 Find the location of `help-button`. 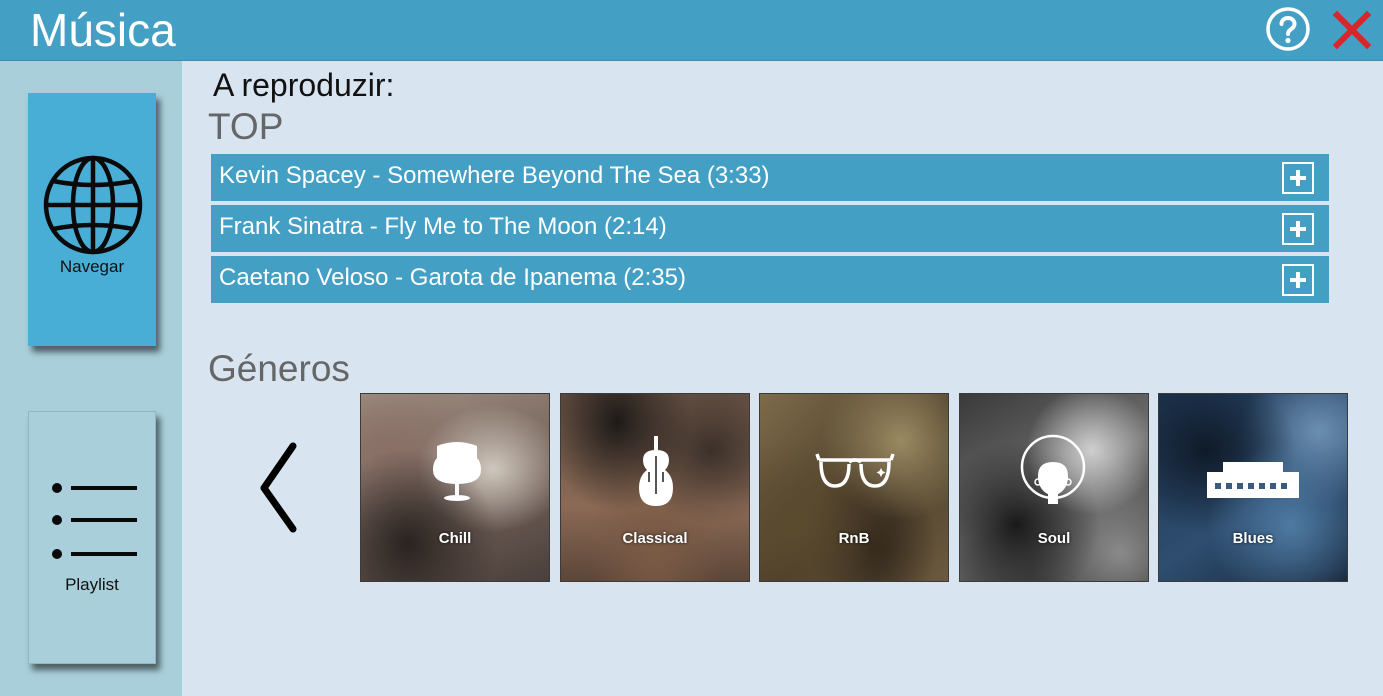

help-button is located at coordinates (1288, 29).